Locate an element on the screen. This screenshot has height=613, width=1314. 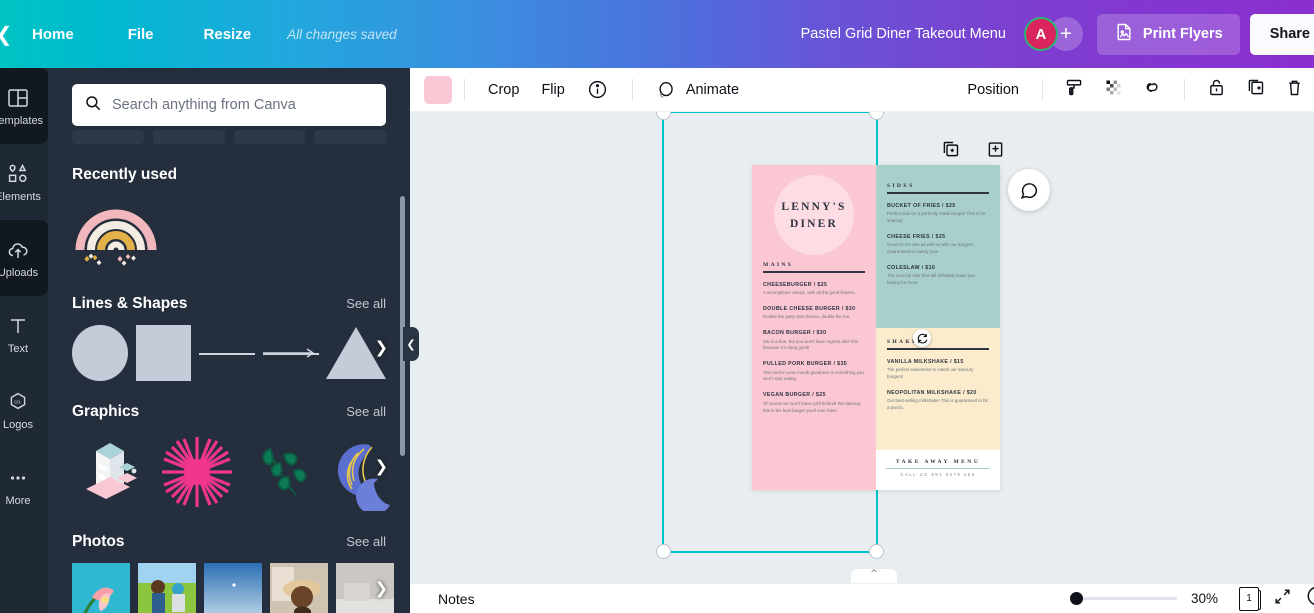
sides-rule is located at coordinates (938, 192).